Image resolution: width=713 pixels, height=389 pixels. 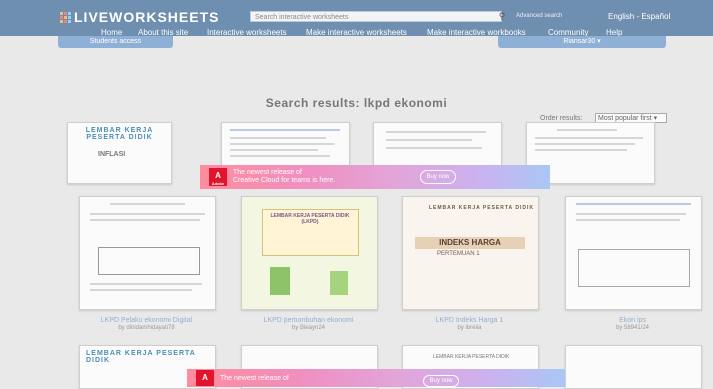 What do you see at coordinates (308, 320) in the screenshot?
I see `worksheet-caption-6: LKPD pertumbuhan ekonomi` at bounding box center [308, 320].